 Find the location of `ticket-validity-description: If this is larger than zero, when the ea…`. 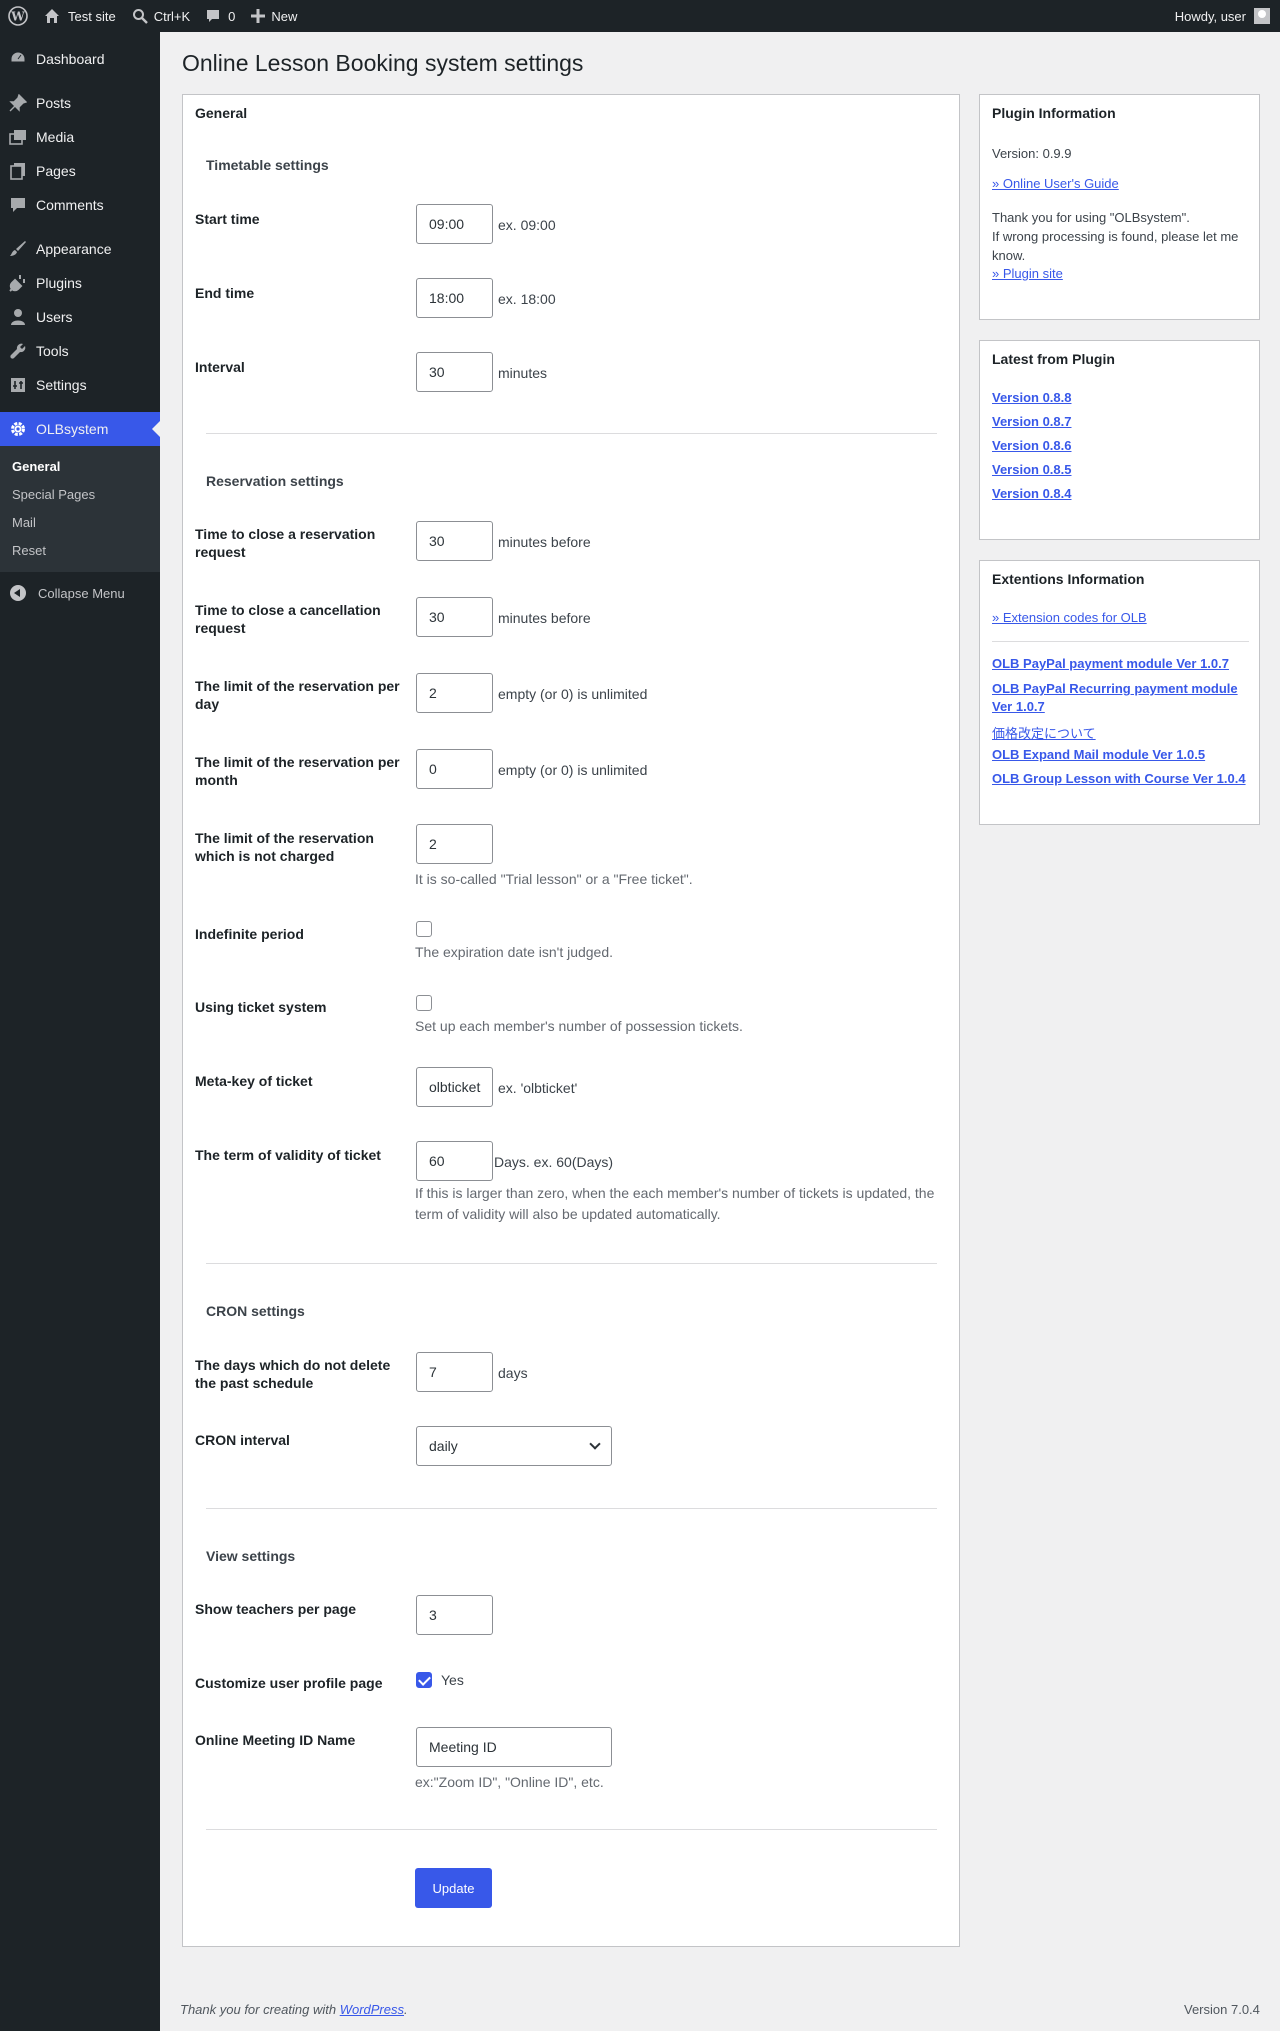

ticket-validity-description: If this is larger than zero, when the ea… is located at coordinates (675, 1203).